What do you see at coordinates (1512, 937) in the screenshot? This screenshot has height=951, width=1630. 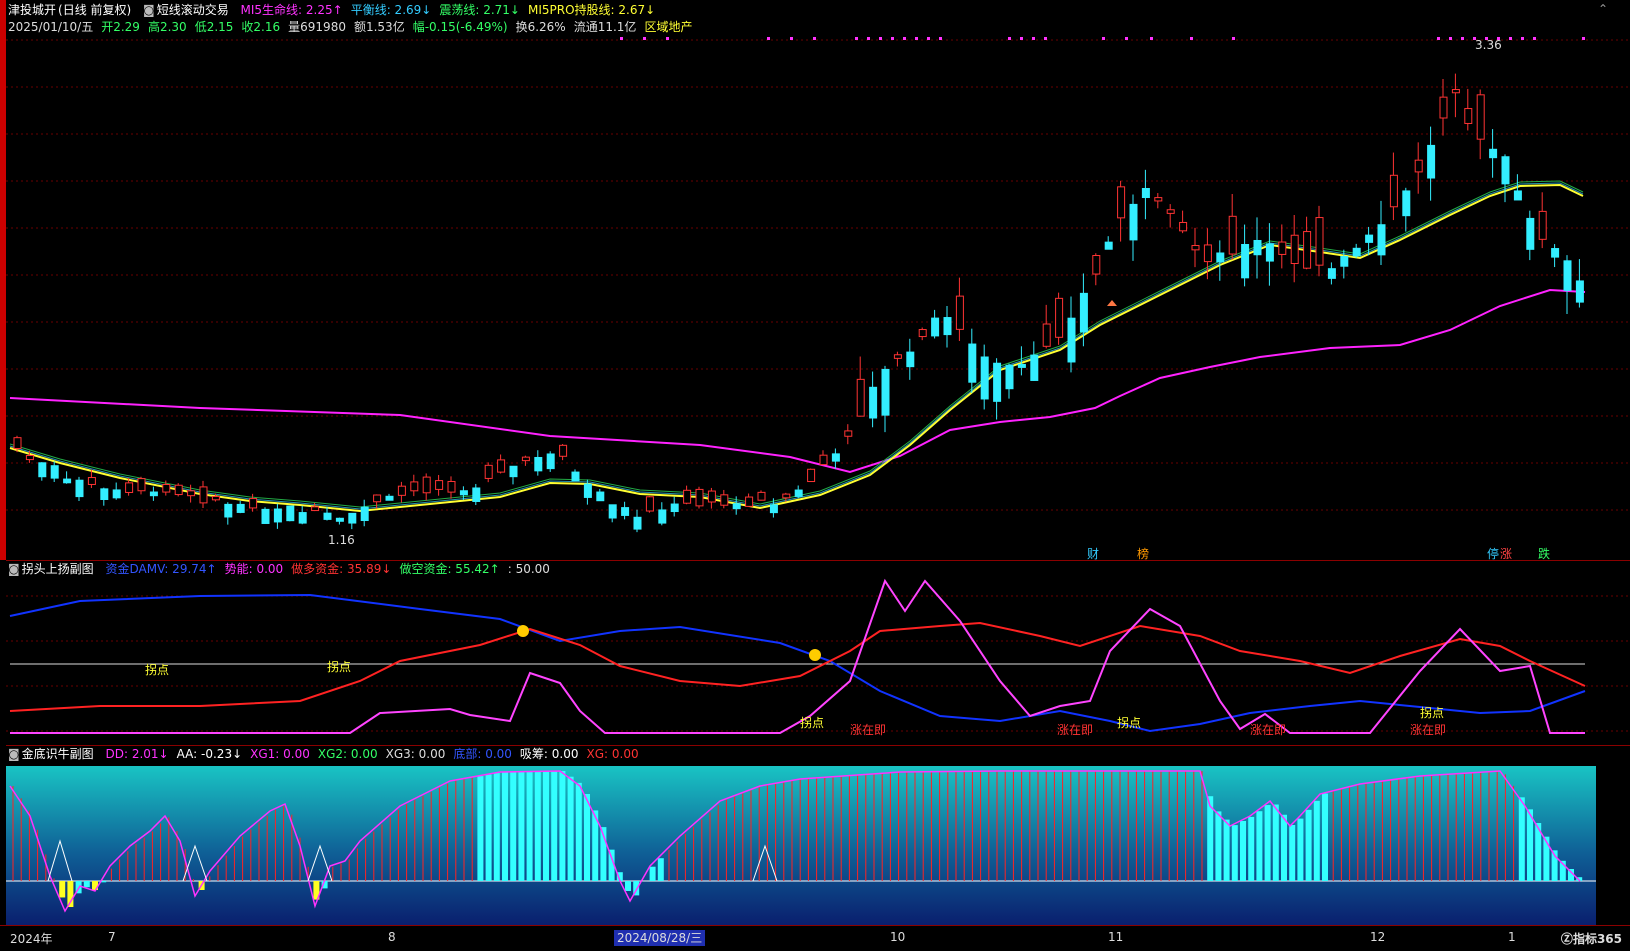 I see `axis-label-1: 1` at bounding box center [1512, 937].